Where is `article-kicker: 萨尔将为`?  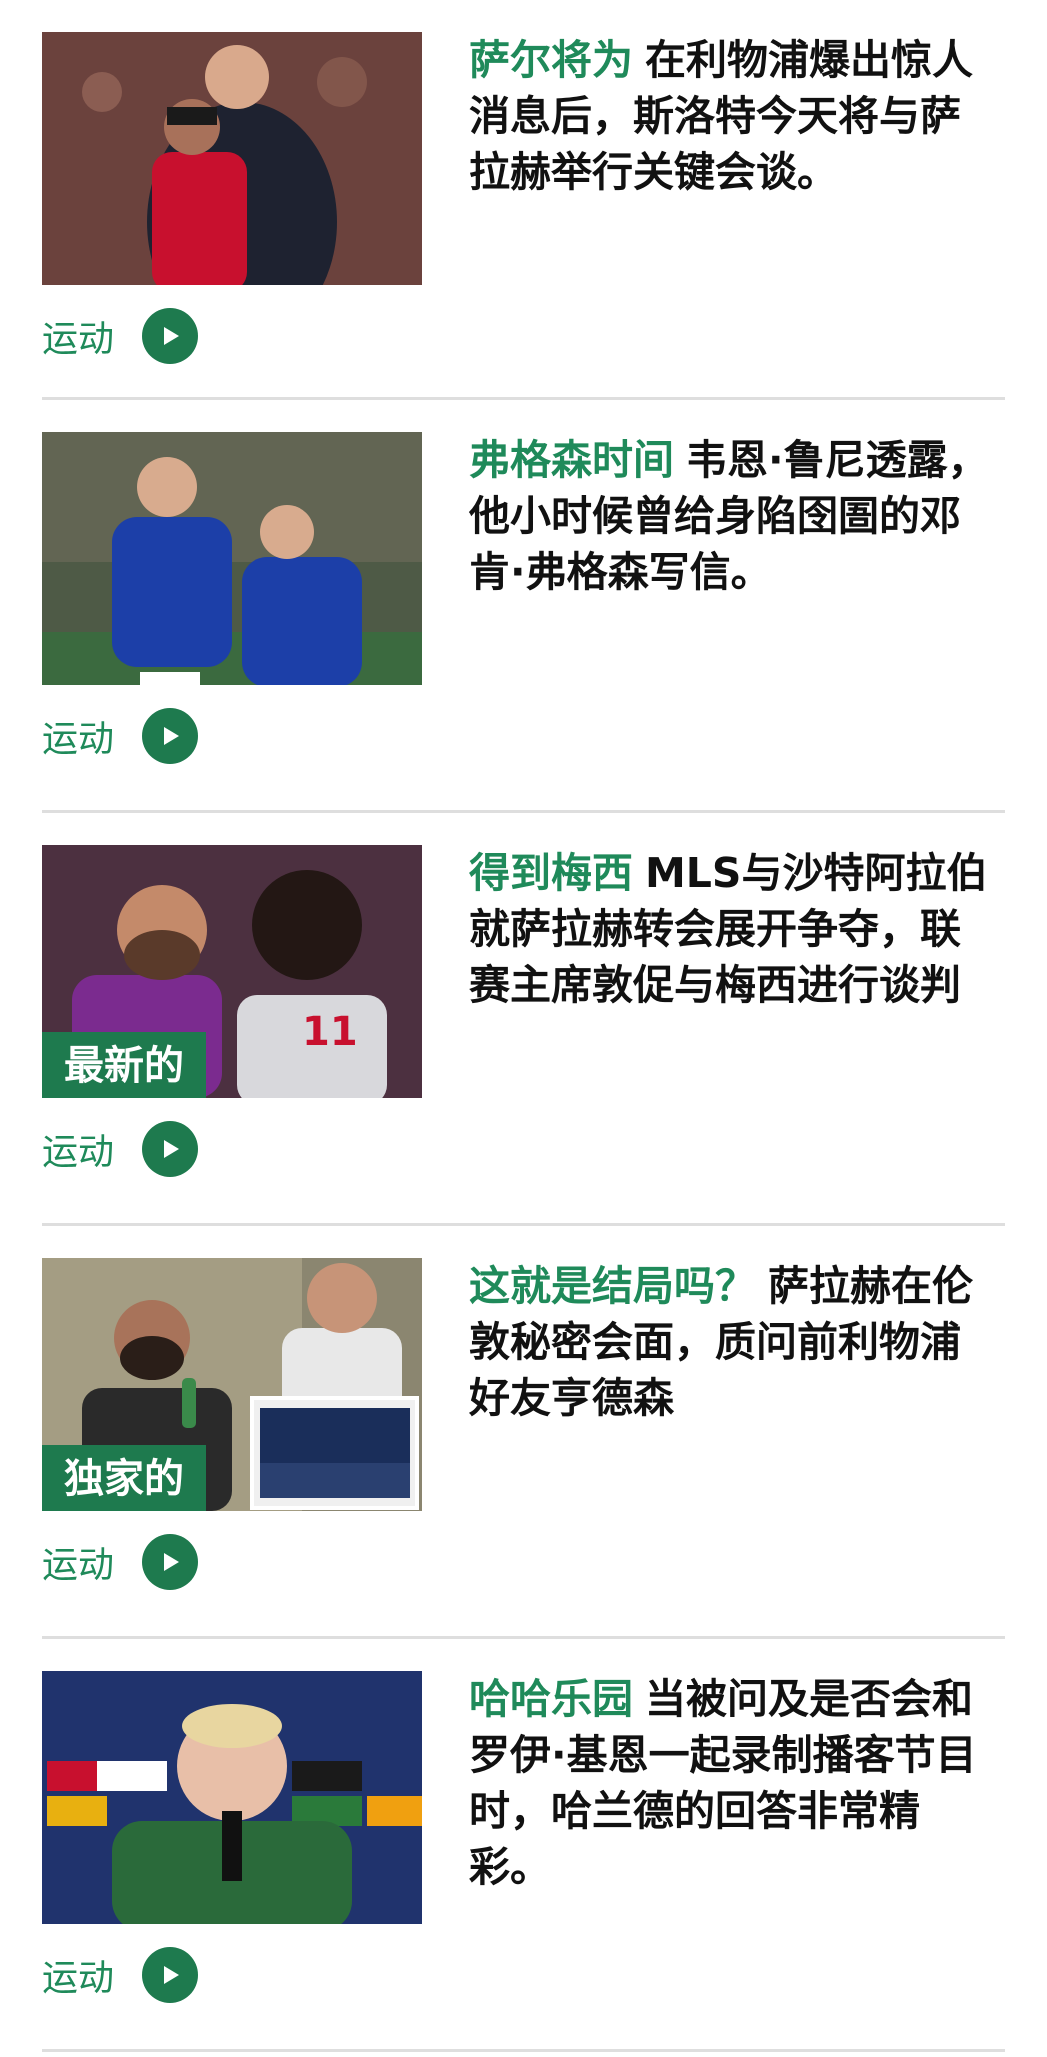
article-kicker: 萨尔将为 is located at coordinates (551, 60).